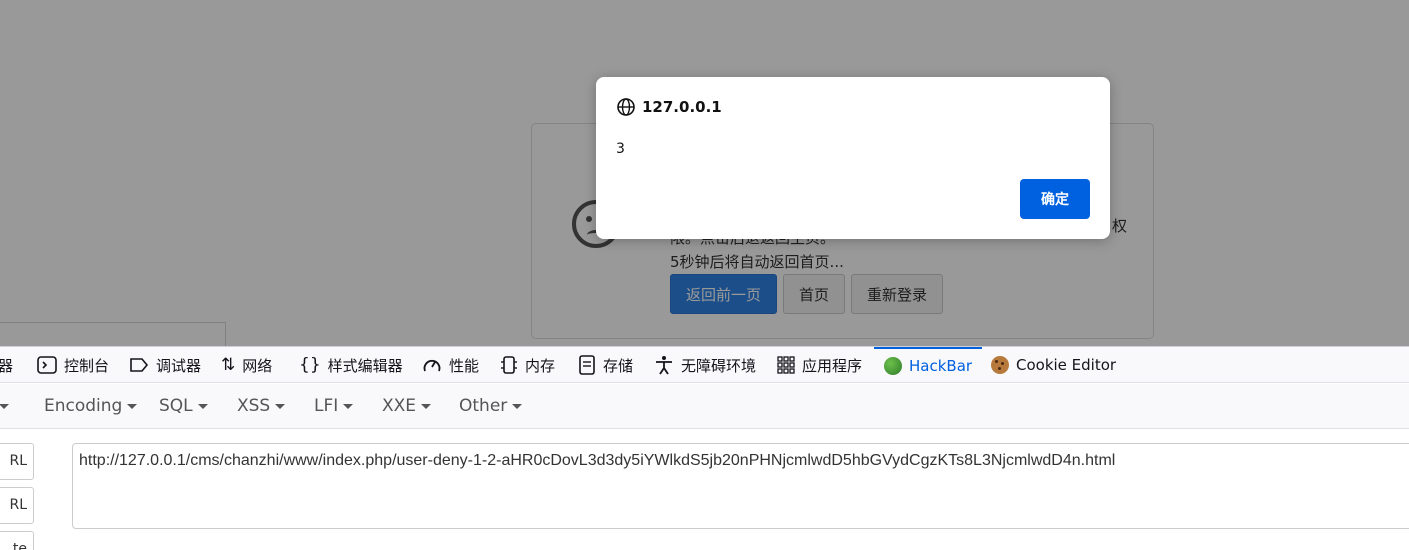  What do you see at coordinates (664, 365) in the screenshot?
I see `accessibility-icon` at bounding box center [664, 365].